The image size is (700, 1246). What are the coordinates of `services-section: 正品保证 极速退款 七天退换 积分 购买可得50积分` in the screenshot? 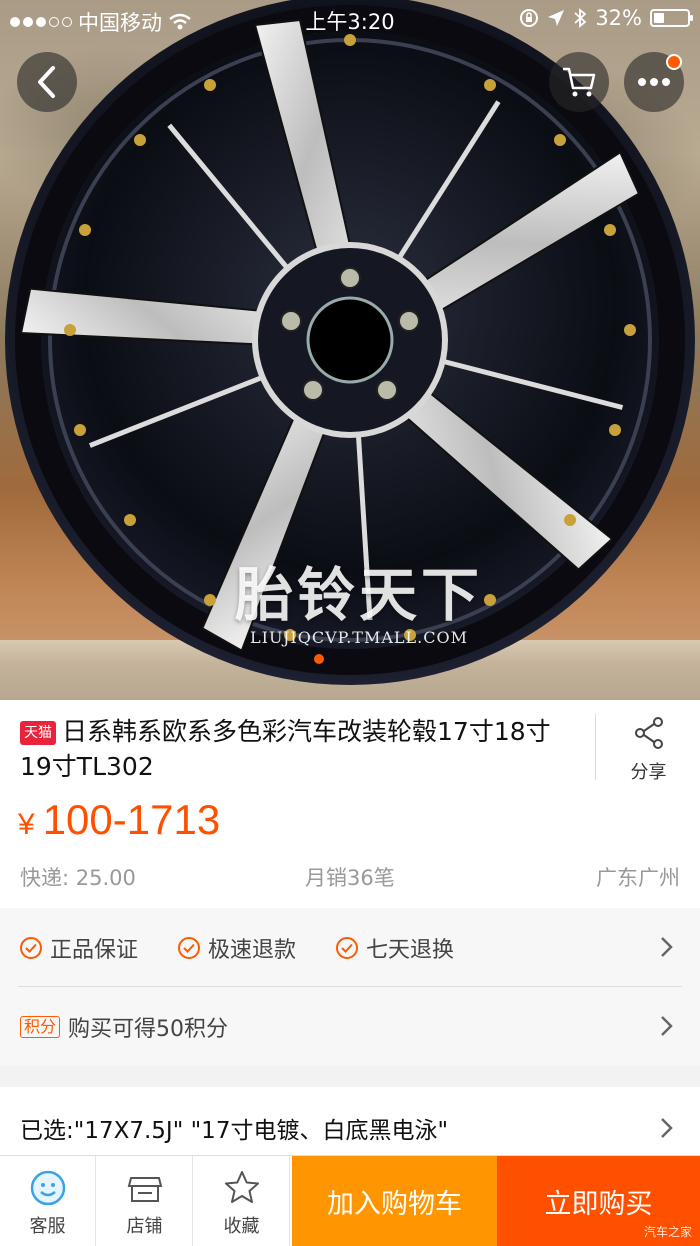 It's located at (350, 987).